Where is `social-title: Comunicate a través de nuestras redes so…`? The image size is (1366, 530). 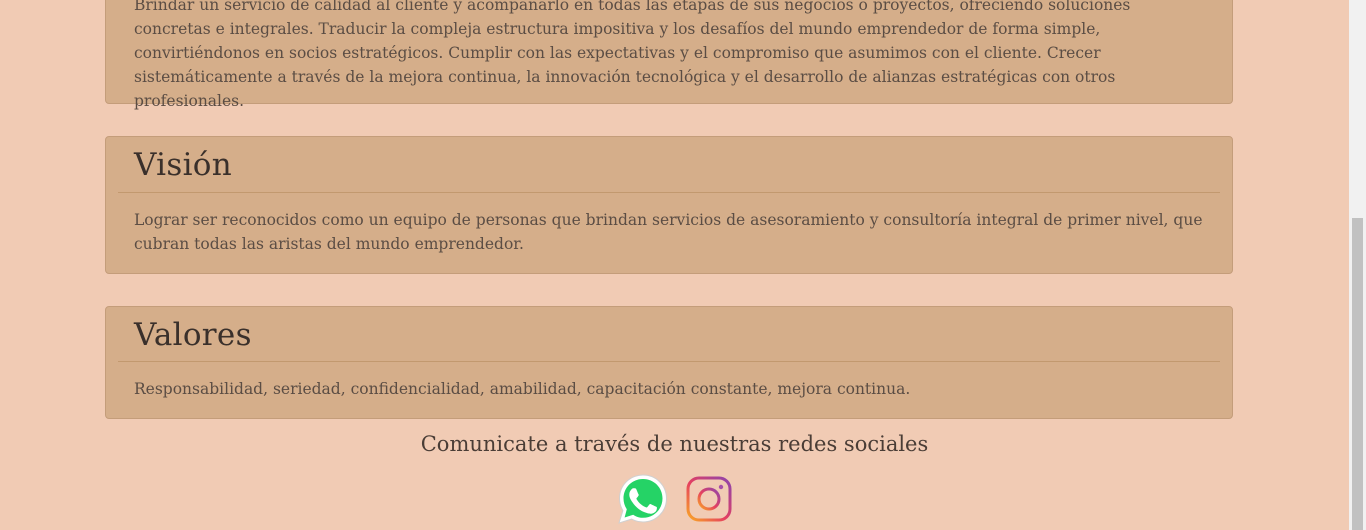
social-title: Comunicate a través de nuestras redes so… is located at coordinates (674, 444).